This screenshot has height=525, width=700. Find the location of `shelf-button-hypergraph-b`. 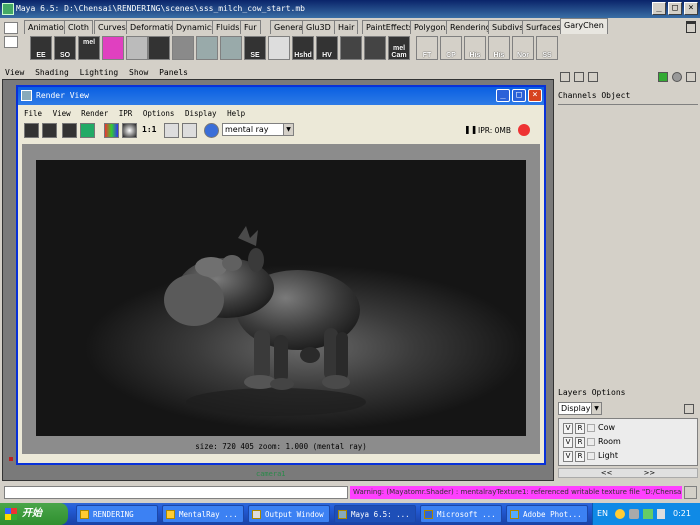

shelf-button-hypergraph-b is located at coordinates (231, 48).